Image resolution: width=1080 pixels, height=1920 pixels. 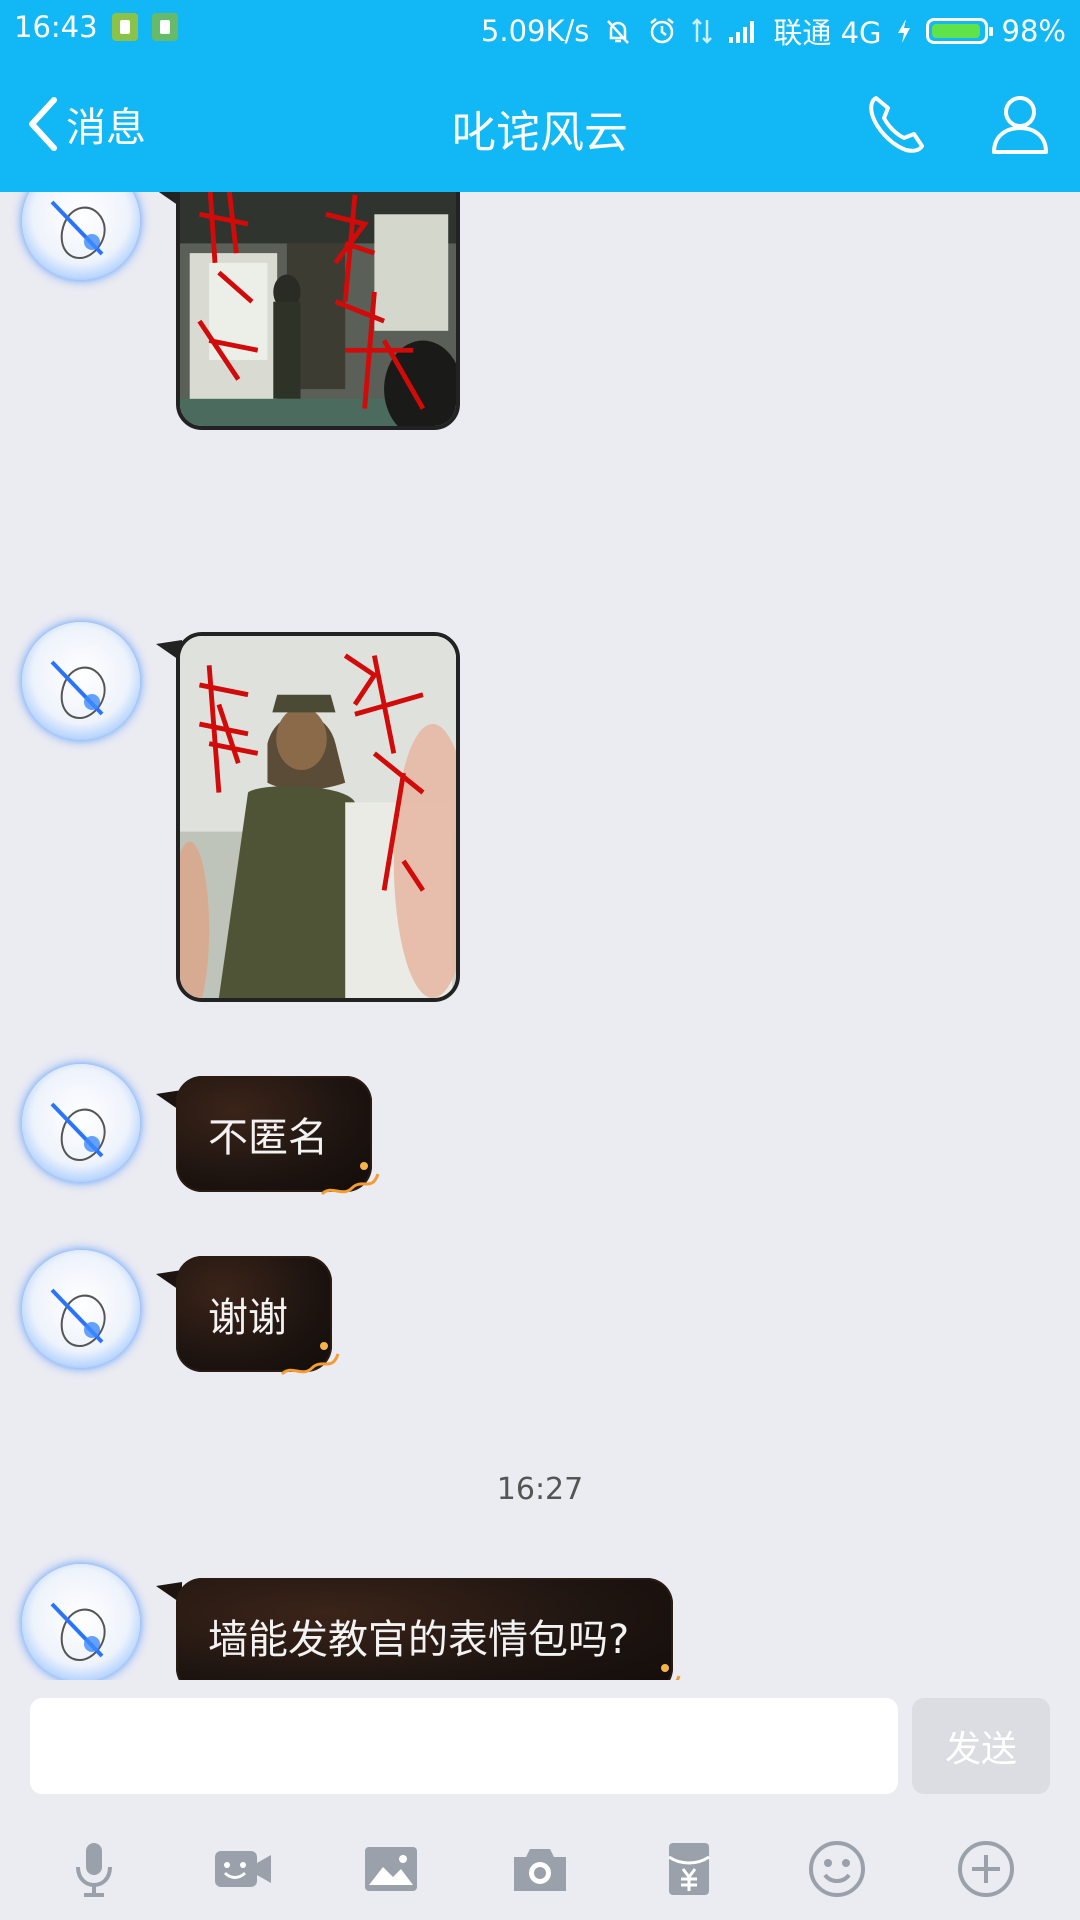 I want to click on chat-header: 消息 叱诧风云, so click(x=540, y=124).